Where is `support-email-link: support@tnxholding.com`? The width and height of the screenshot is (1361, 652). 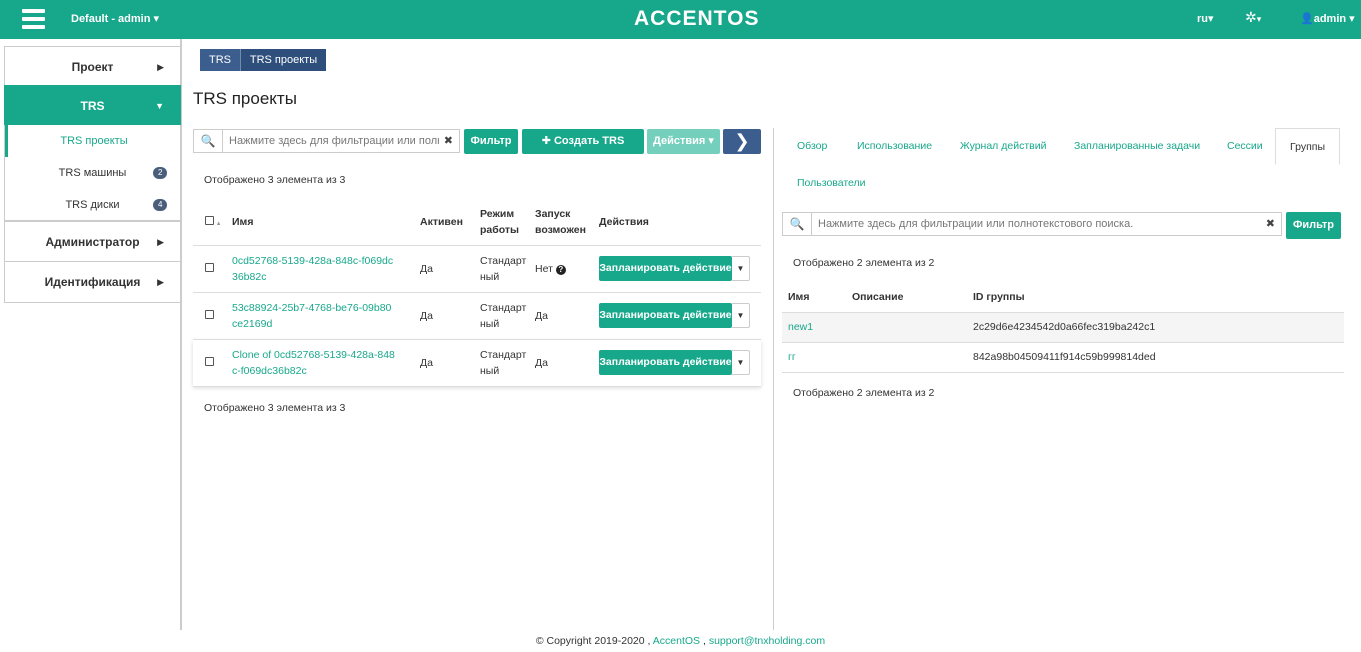
support-email-link: support@tnxholding.com is located at coordinates (767, 641).